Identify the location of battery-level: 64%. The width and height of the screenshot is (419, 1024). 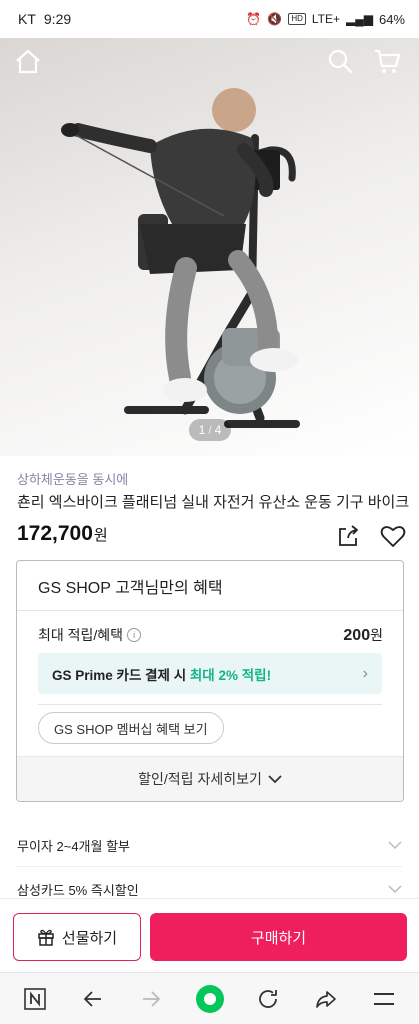
(391, 19).